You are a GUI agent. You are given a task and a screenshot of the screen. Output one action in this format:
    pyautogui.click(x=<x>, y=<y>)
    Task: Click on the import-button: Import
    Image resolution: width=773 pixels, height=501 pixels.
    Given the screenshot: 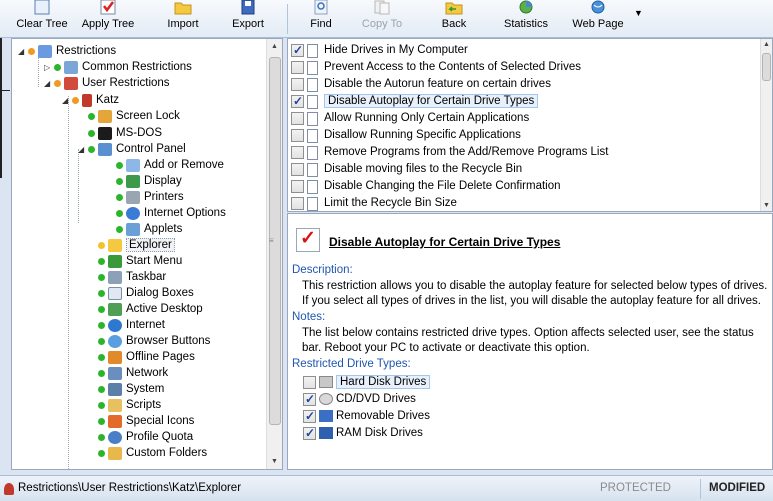 What is the action you would take?
    pyautogui.click(x=183, y=19)
    